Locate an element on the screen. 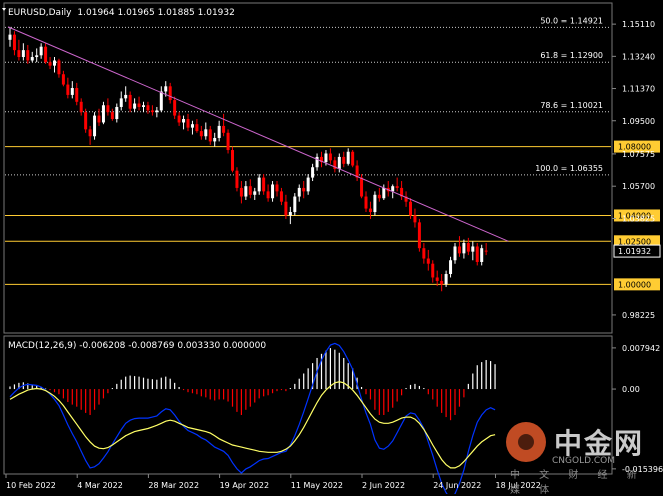  price-tick-label: 0.98225 is located at coordinates (638, 315).